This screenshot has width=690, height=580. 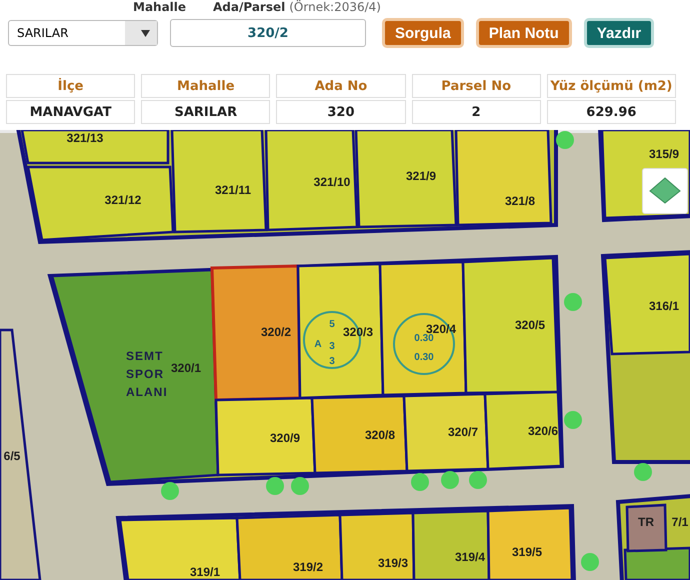 I want to click on parcel-number: 320/1, so click(x=186, y=368).